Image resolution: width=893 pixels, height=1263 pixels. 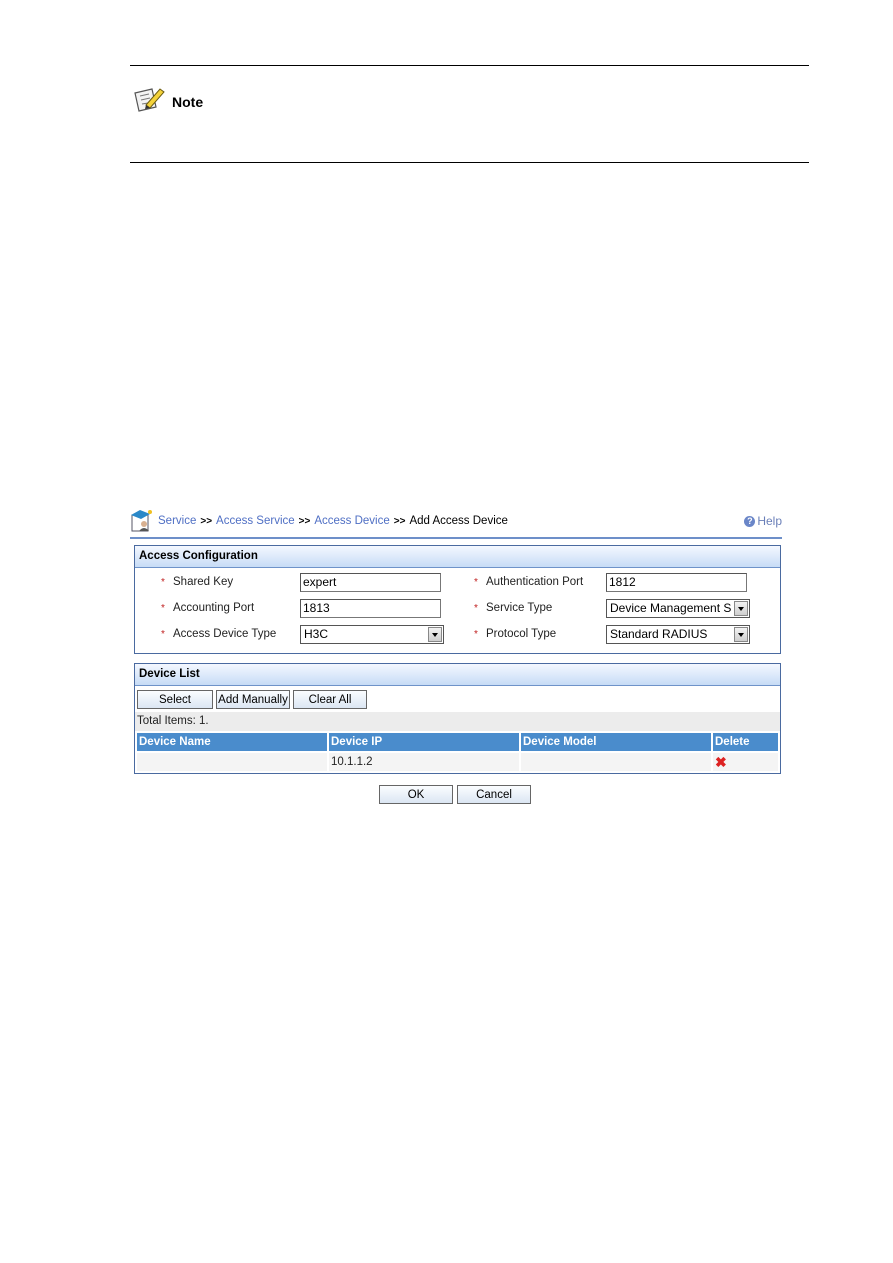 I want to click on accounting-port-field: * Accounting Port 1813, so click(x=301, y=608).